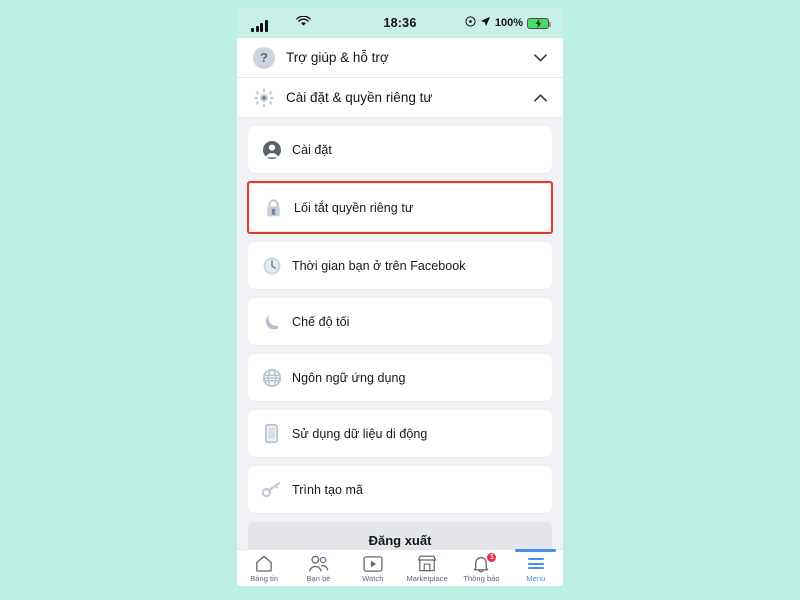 The width and height of the screenshot is (800, 600). What do you see at coordinates (359, 97) in the screenshot?
I see `section-settings-privacy-label: Cài đặt & quyền riêng tư` at bounding box center [359, 97].